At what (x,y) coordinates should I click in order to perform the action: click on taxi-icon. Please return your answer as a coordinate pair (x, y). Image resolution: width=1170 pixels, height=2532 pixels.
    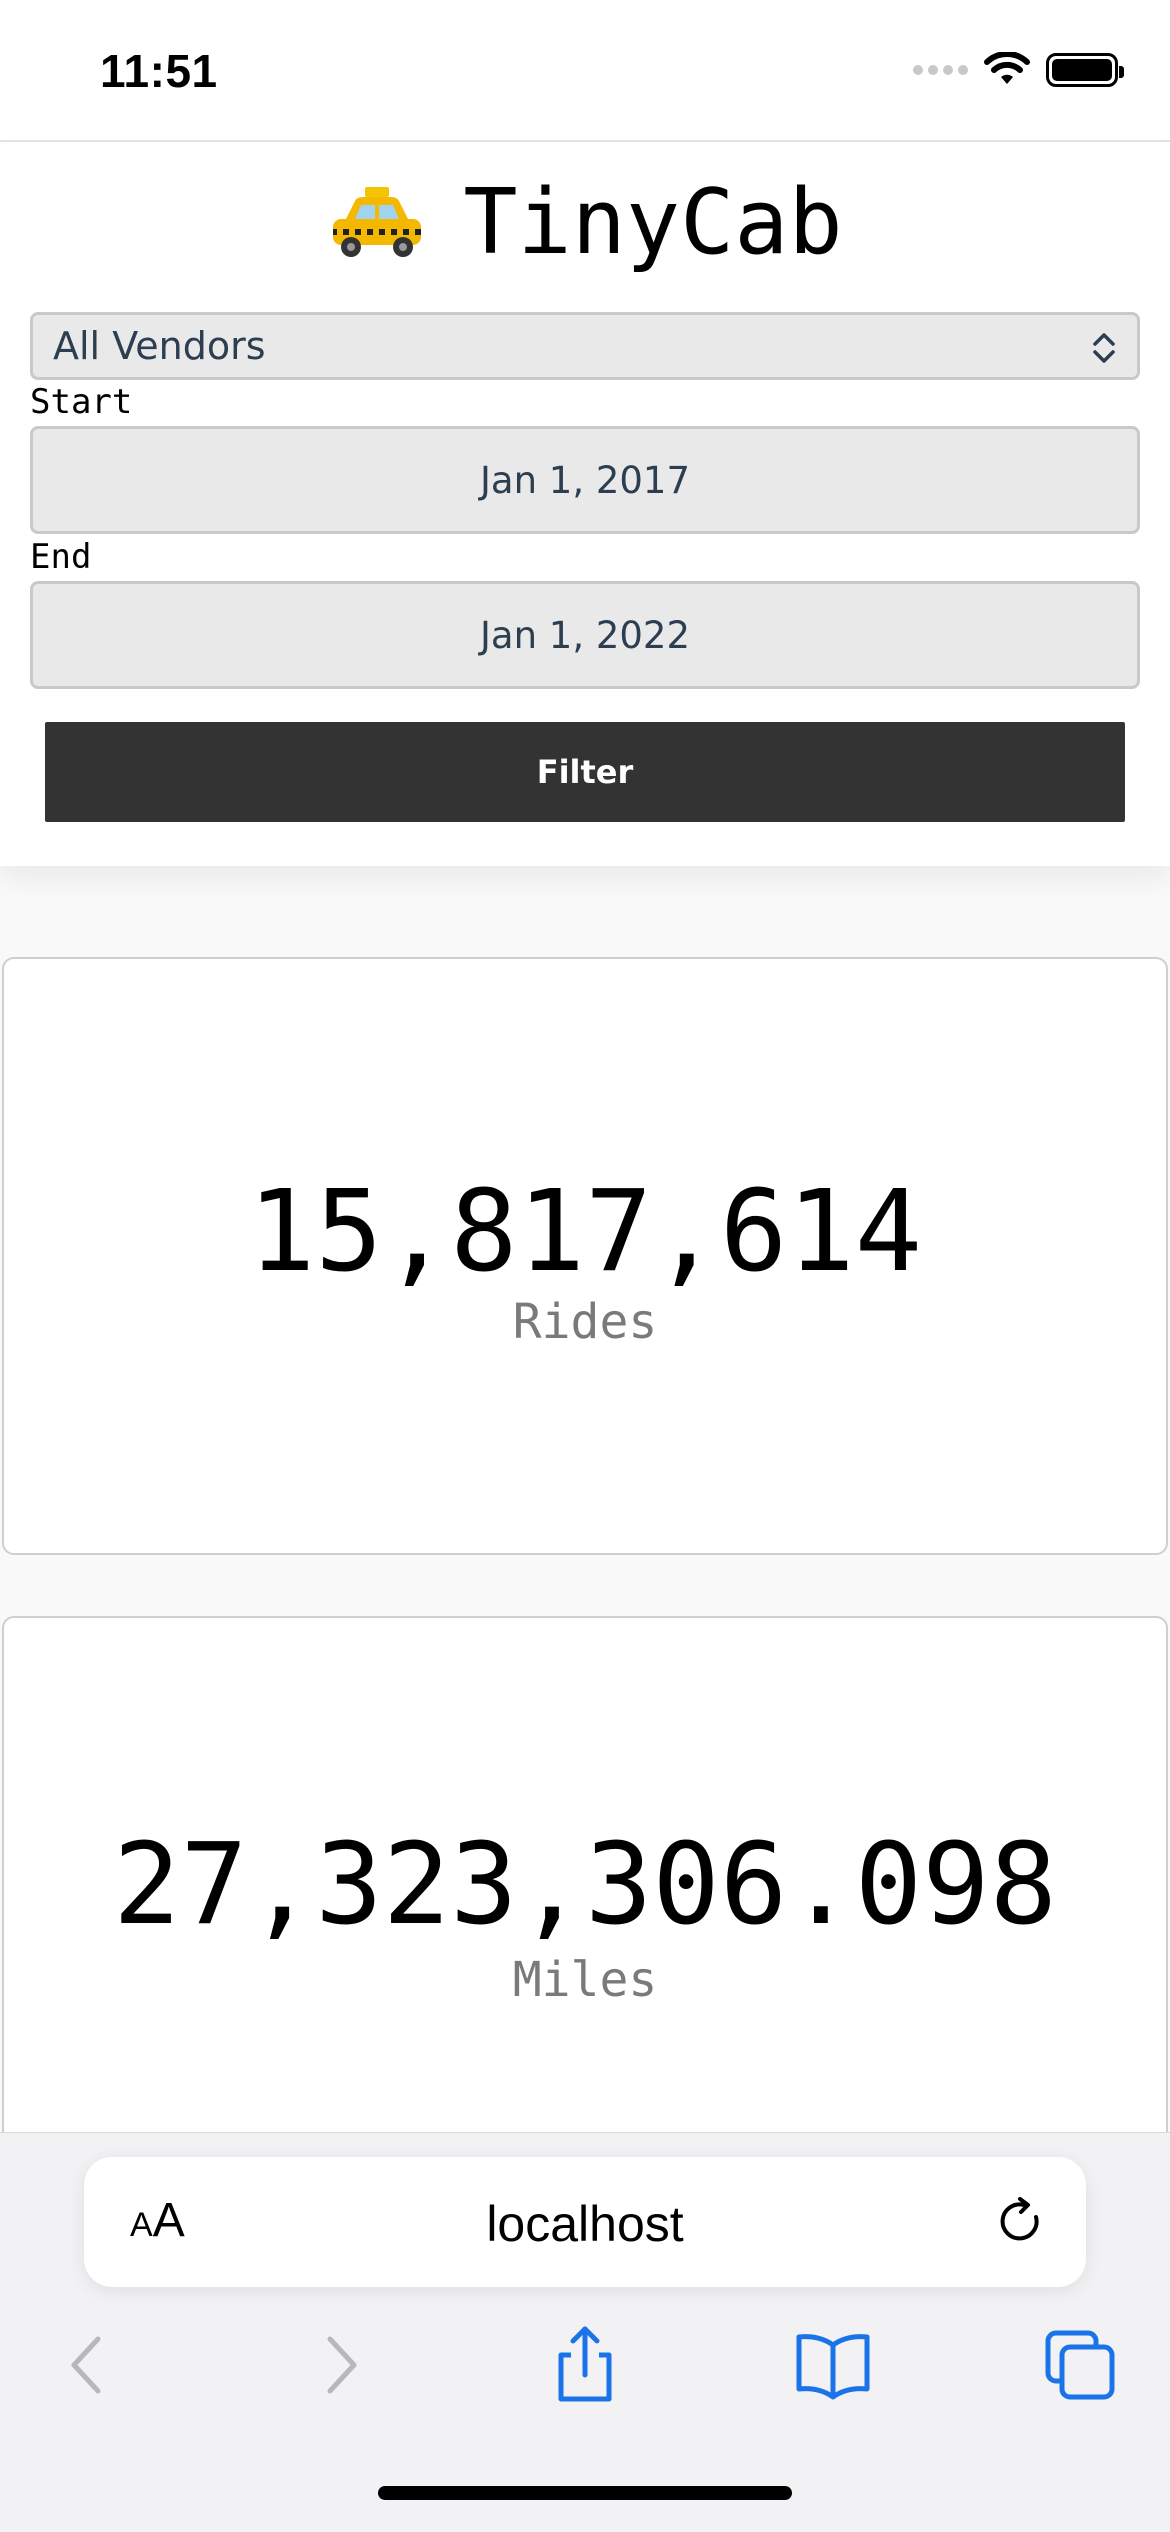
    Looking at the image, I should click on (377, 221).